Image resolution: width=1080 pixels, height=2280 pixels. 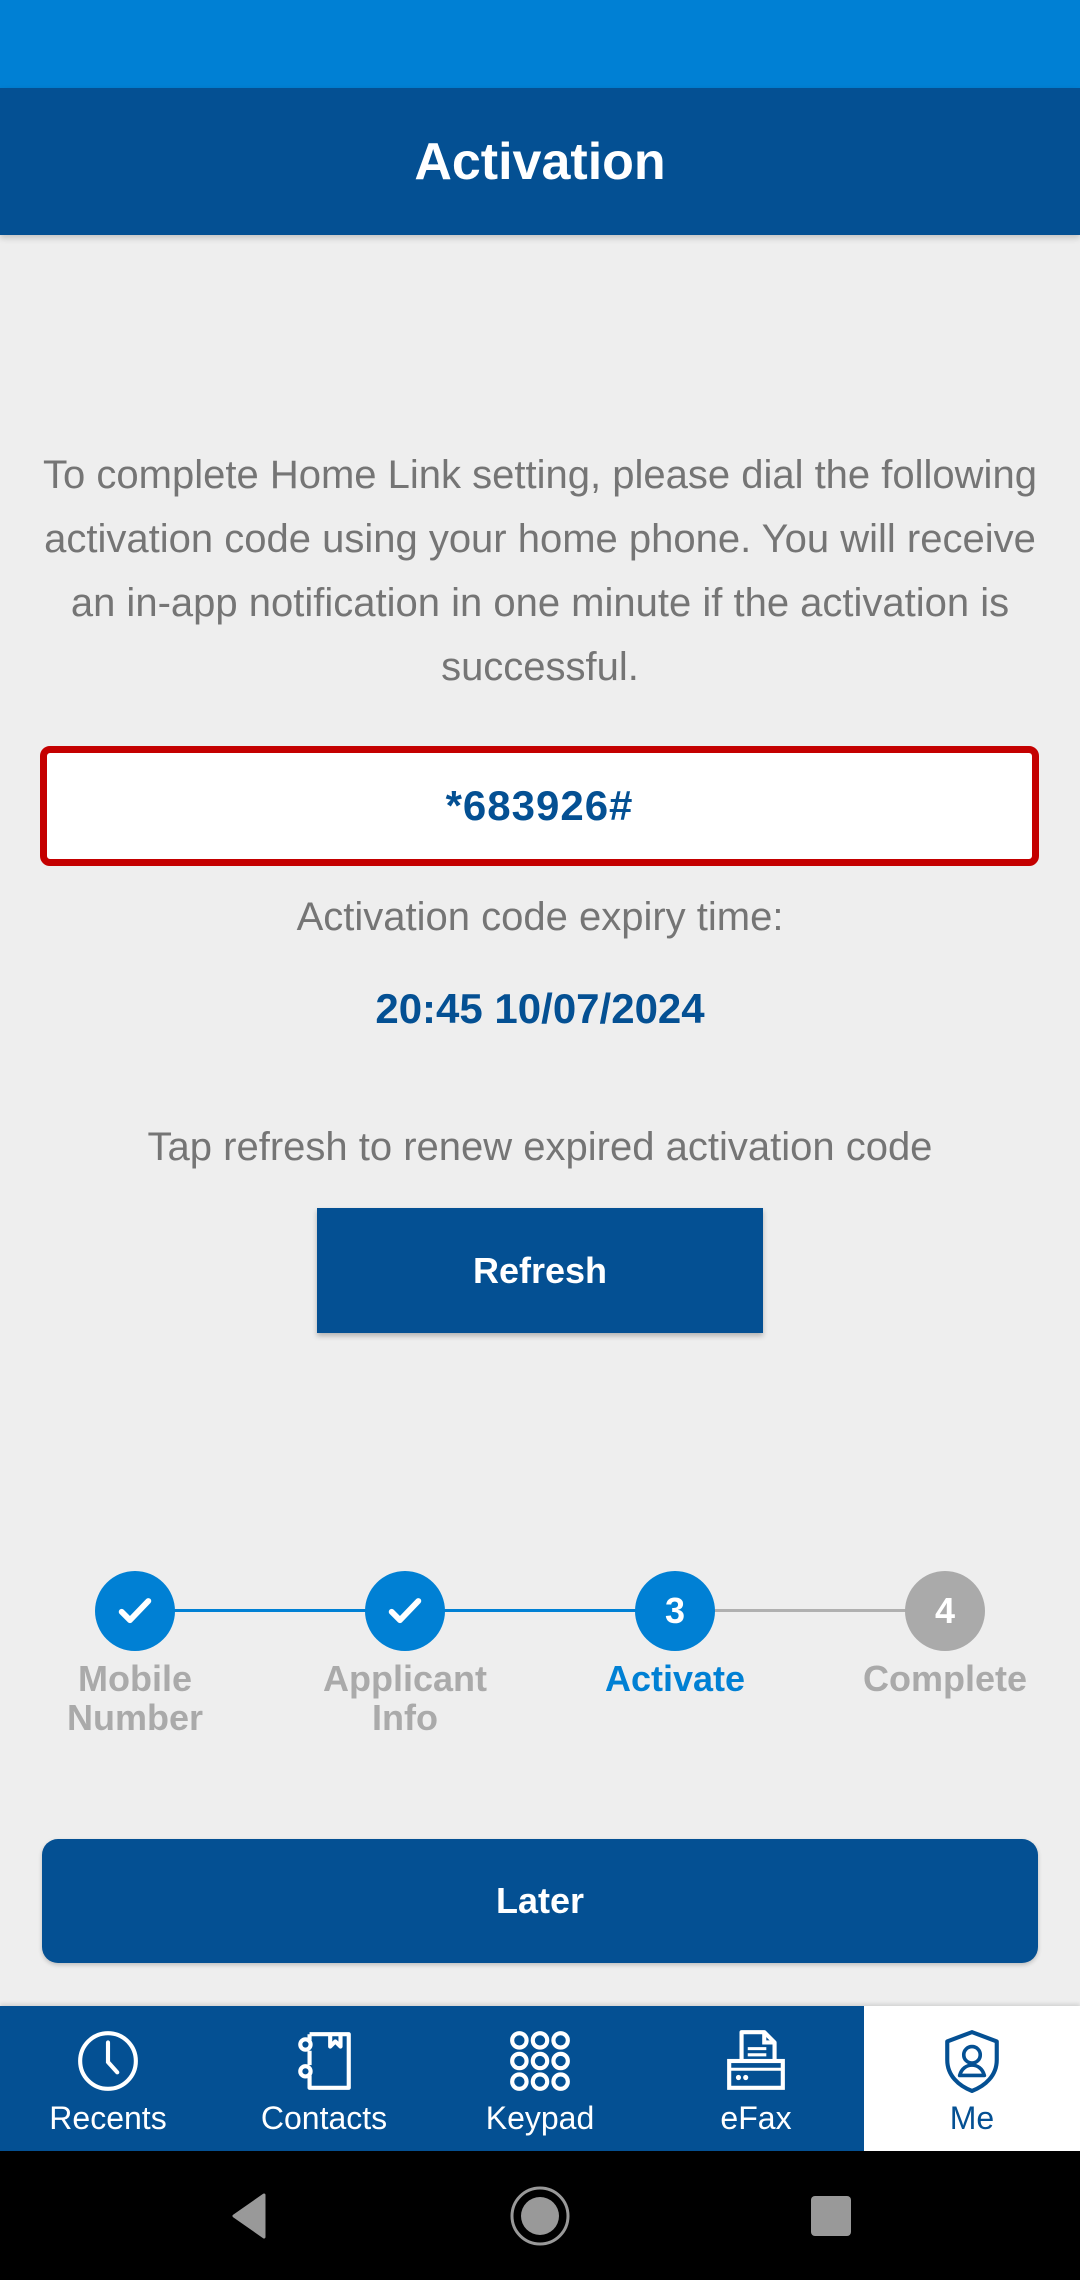 I want to click on step-circle-pending: 4, so click(x=945, y=1611).